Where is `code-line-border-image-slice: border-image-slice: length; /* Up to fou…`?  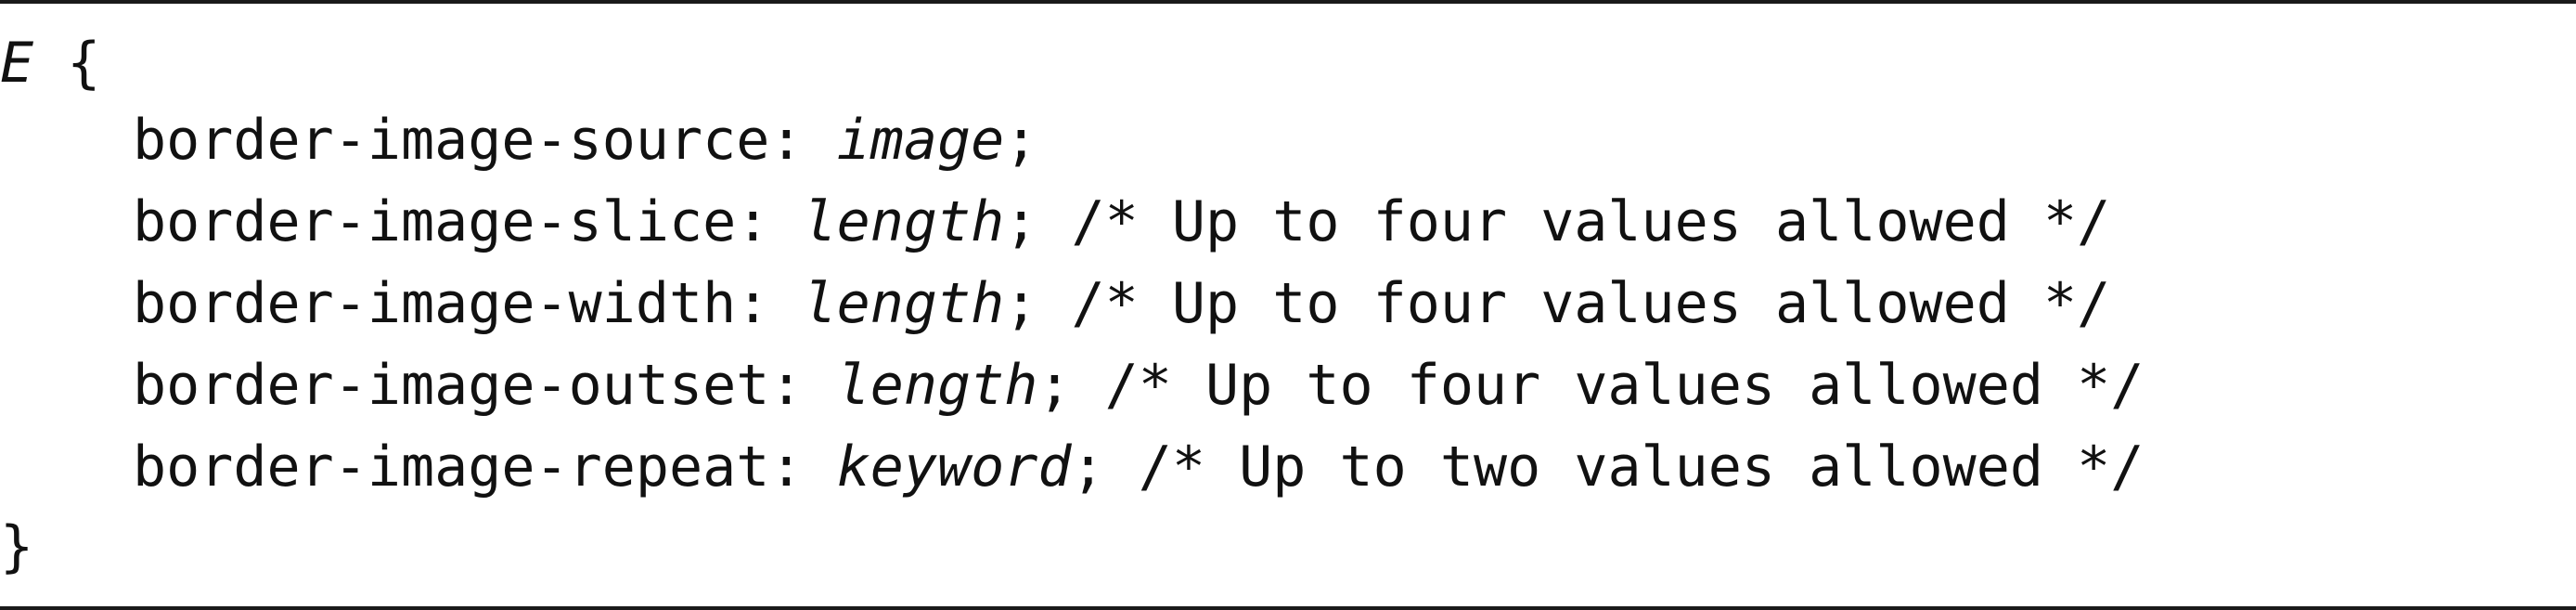
code-line-border-image-slice: border-image-slice: length; /* Up to fou… is located at coordinates (1121, 222).